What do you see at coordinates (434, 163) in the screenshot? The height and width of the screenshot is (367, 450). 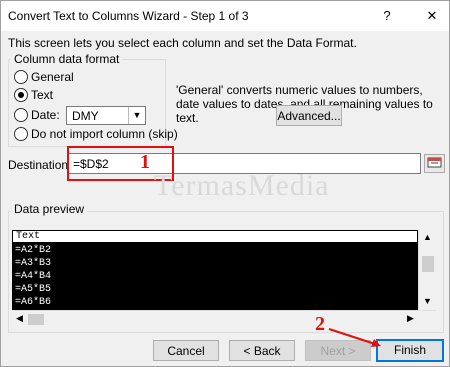 I see `collapse-dialog-icon` at bounding box center [434, 163].